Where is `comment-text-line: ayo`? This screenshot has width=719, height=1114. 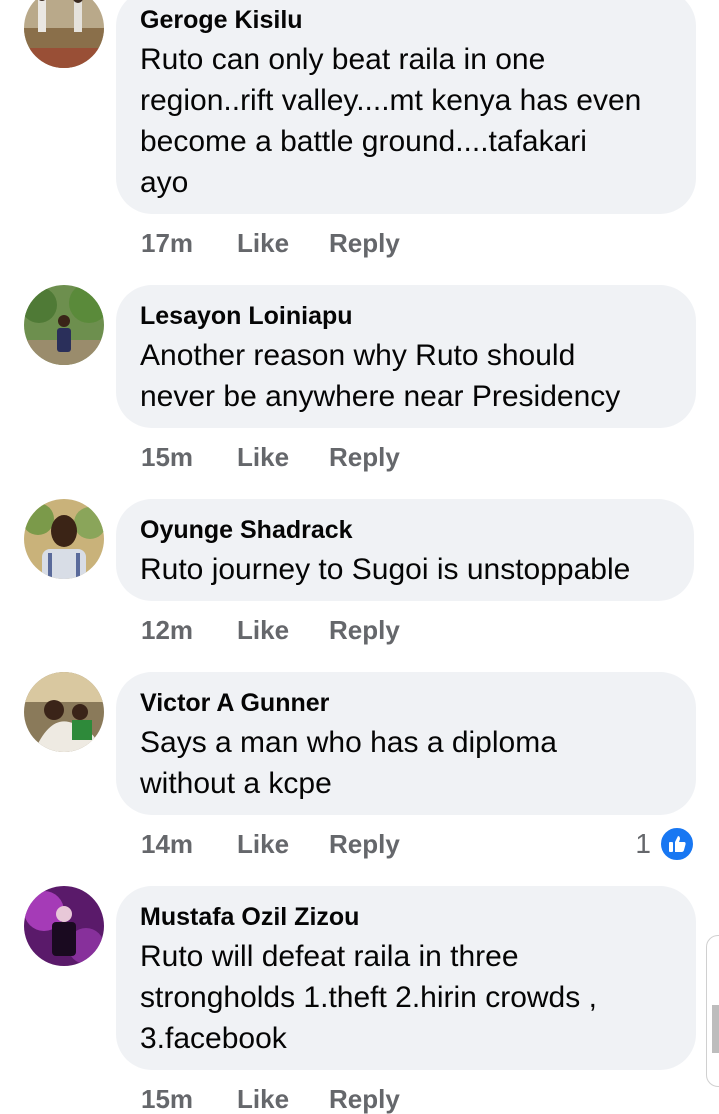
comment-text-line: ayo is located at coordinates (164, 182).